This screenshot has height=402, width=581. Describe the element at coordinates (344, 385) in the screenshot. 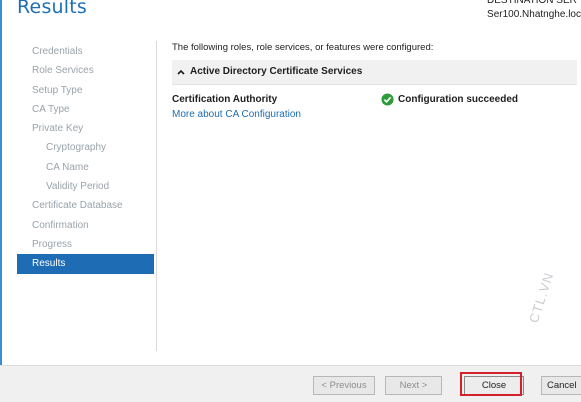

I see `previous-button: < Previous` at that location.